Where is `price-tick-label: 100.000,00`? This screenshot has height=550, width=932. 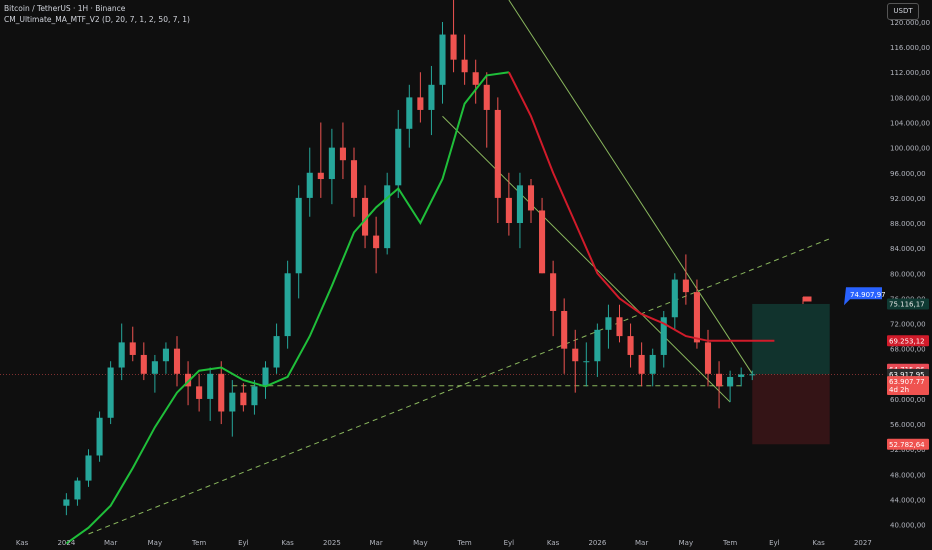 price-tick-label: 100.000,00 is located at coordinates (910, 149).